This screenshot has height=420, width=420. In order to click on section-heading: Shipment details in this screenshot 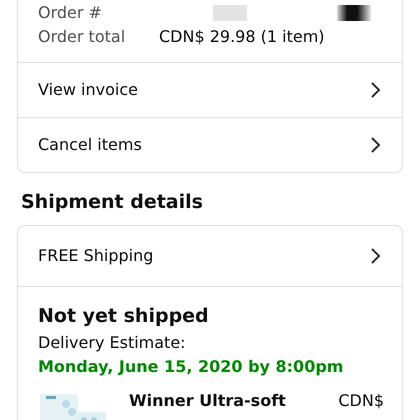, I will do `click(112, 202)`.